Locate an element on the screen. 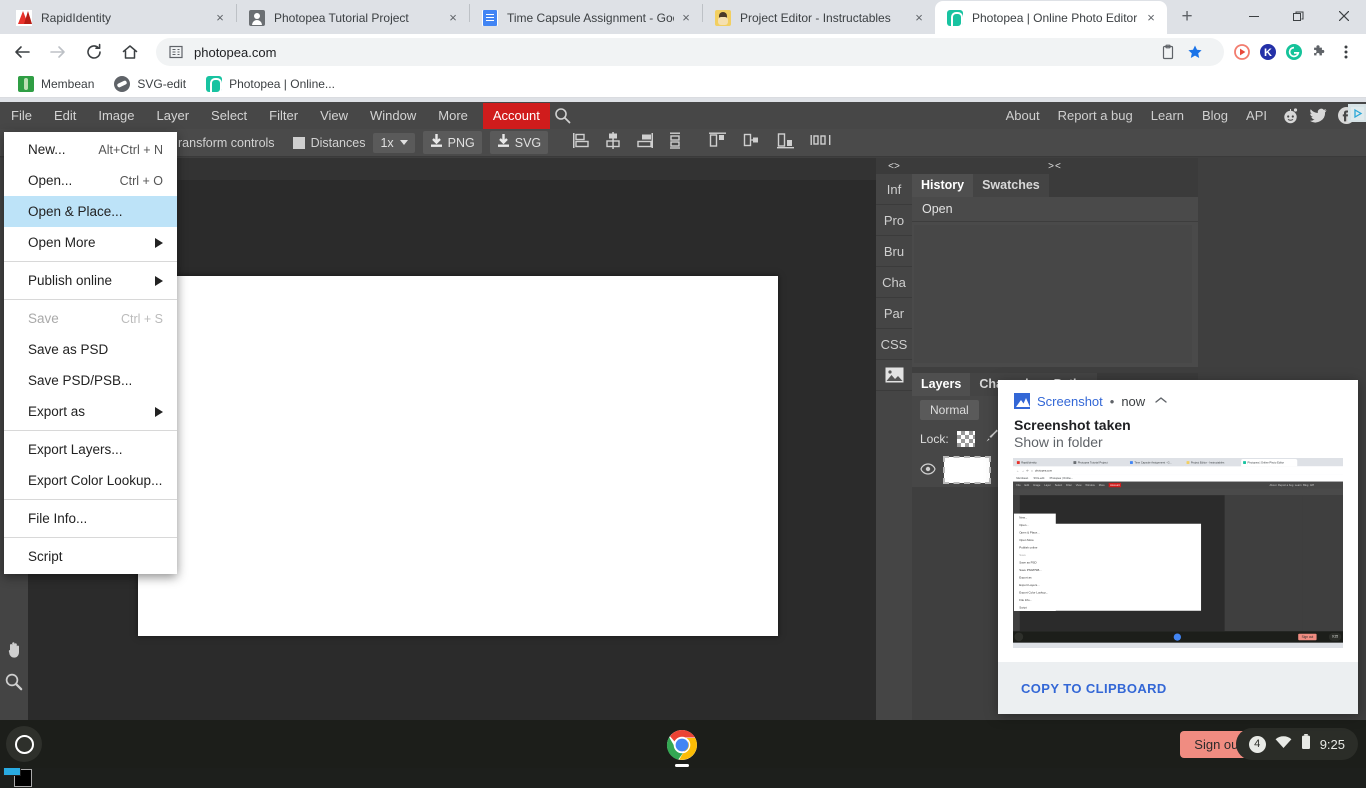 The height and width of the screenshot is (788, 1366). transparency-lock-icon is located at coordinates (966, 439).